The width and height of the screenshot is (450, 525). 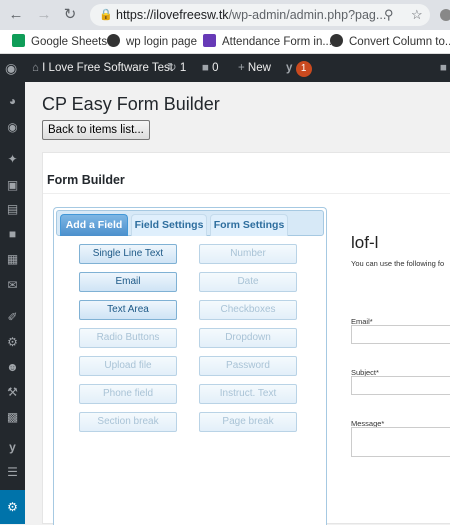 I want to click on settings-icon: ▩, so click(x=12, y=417).